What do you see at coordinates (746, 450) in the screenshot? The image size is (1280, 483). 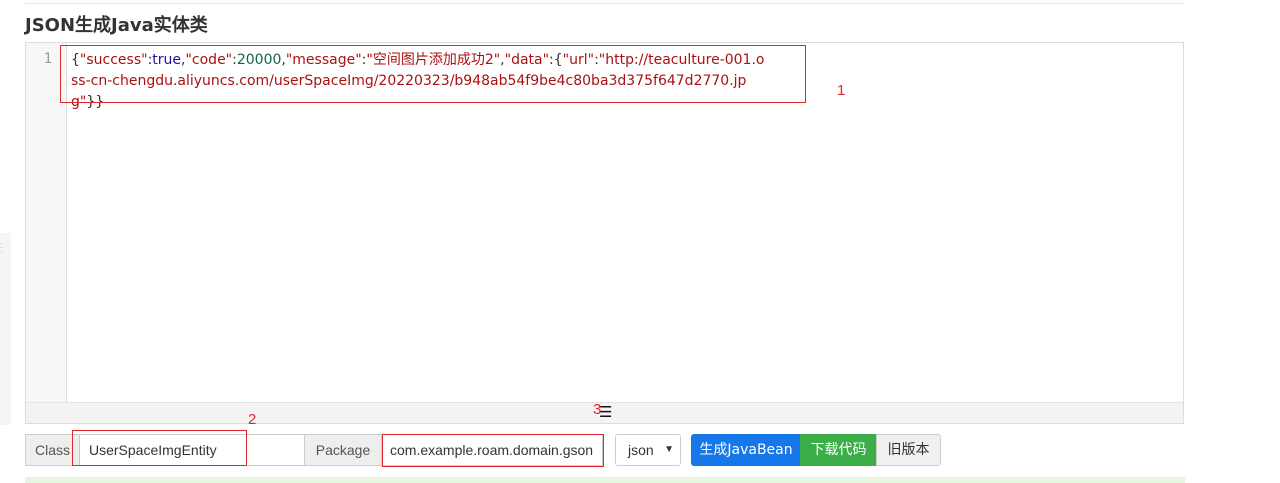 I see `generate-javabean-button: 生成JavaBean` at bounding box center [746, 450].